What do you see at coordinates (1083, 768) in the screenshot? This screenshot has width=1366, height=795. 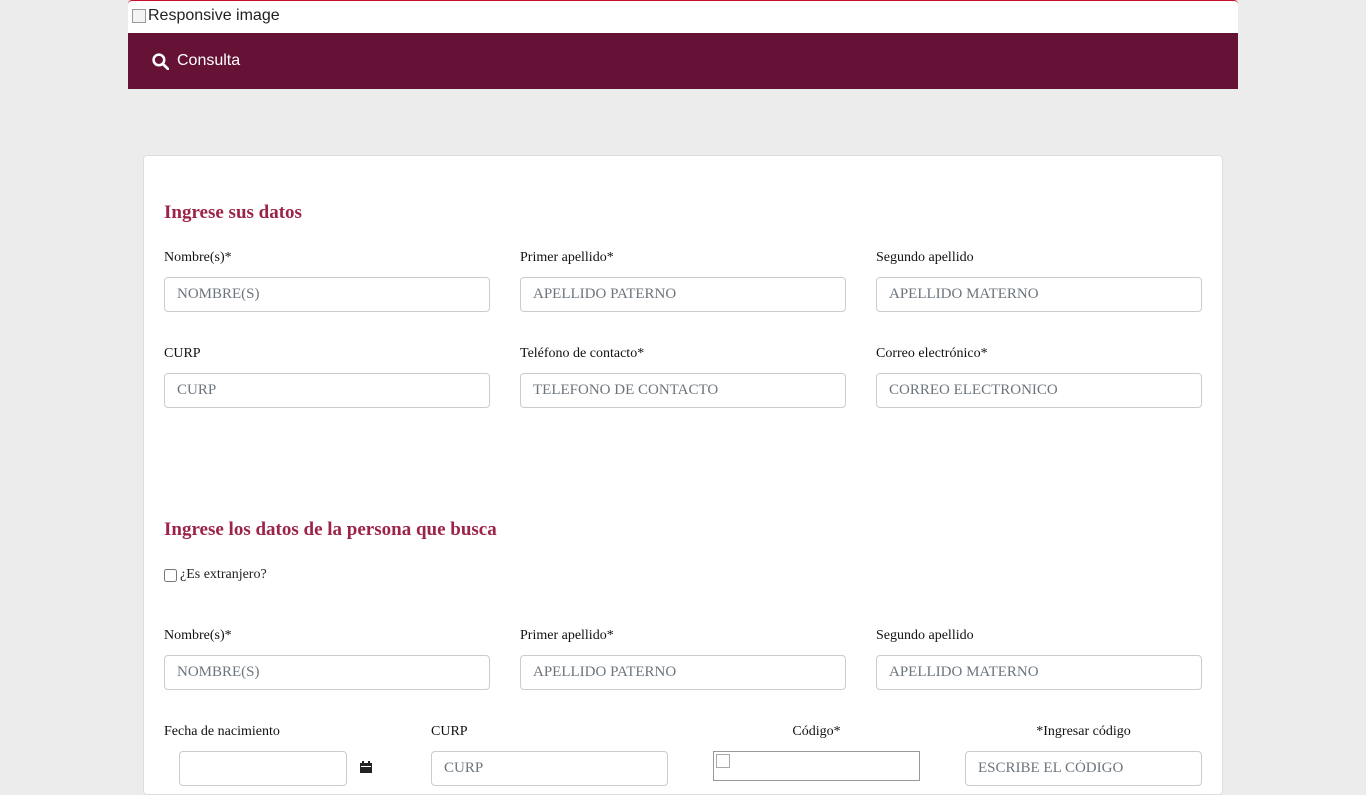 I see `input-codigo` at bounding box center [1083, 768].